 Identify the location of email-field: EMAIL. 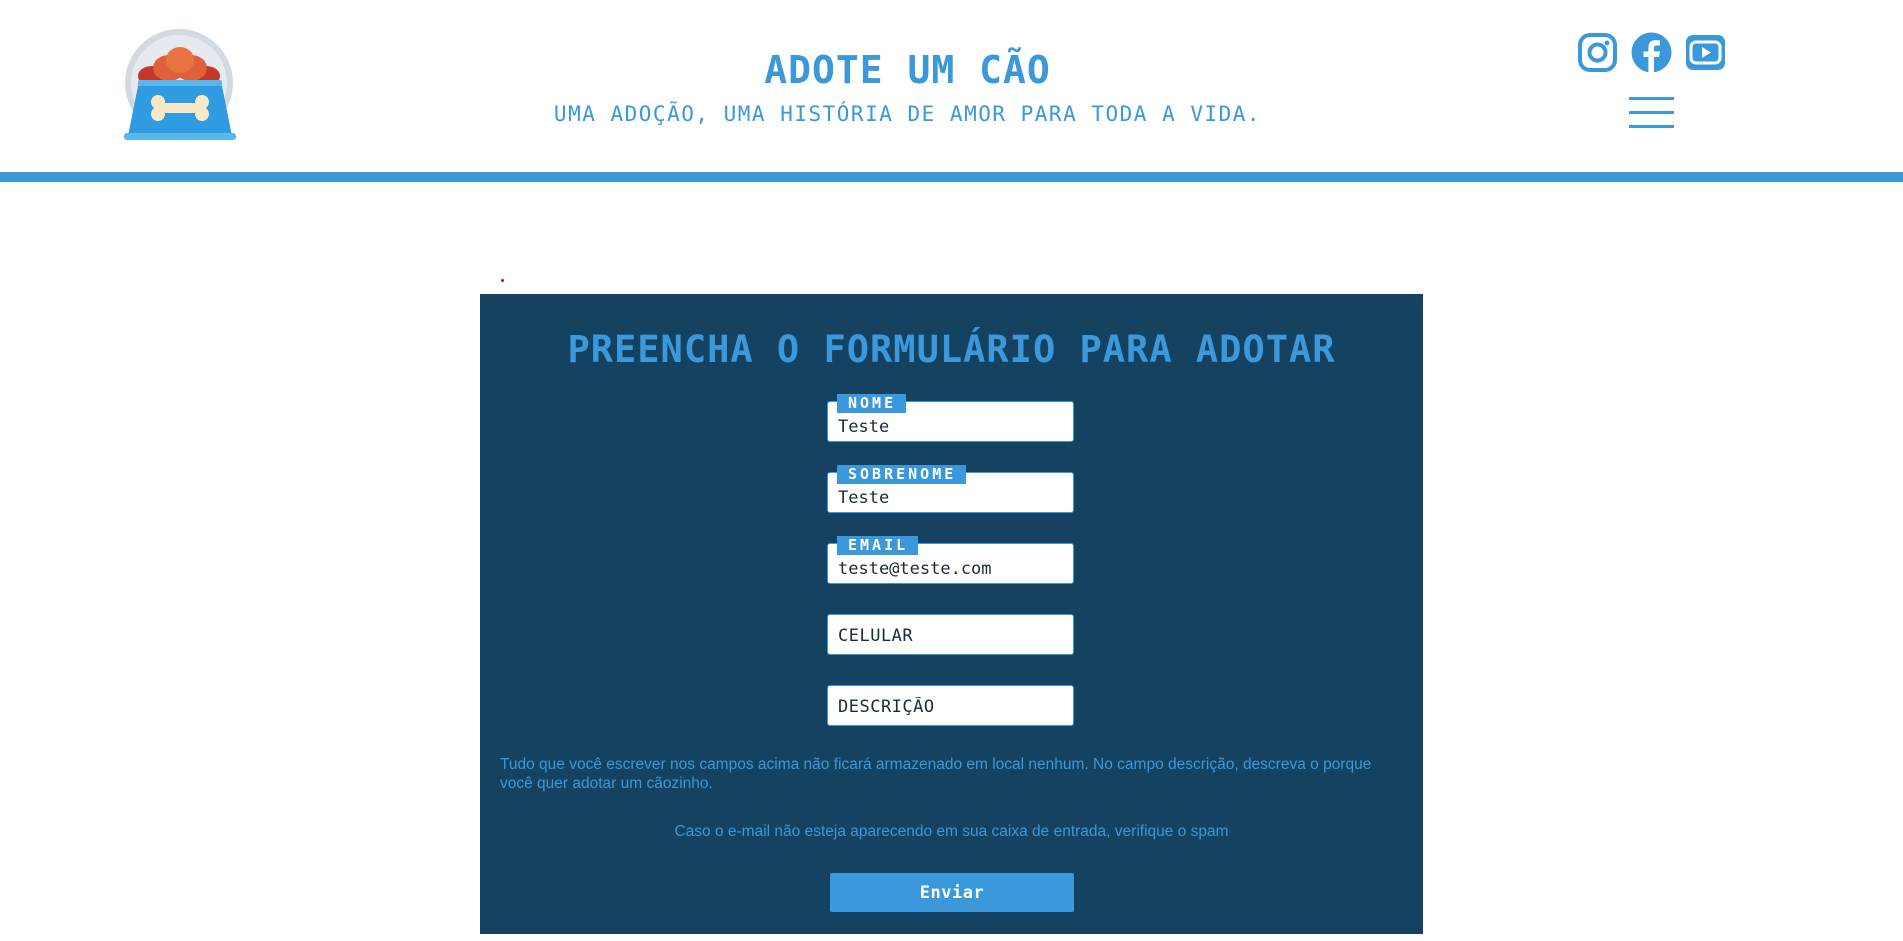
(950, 560).